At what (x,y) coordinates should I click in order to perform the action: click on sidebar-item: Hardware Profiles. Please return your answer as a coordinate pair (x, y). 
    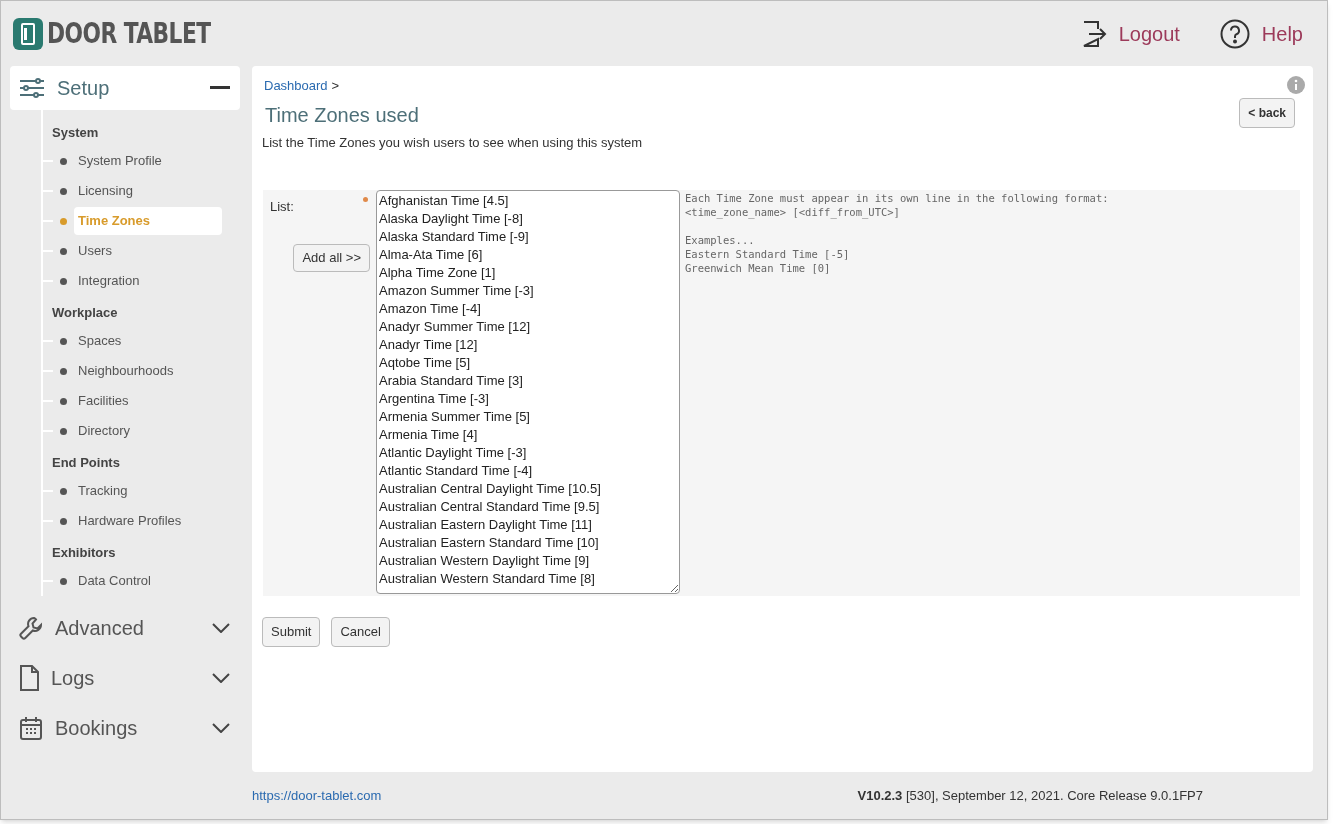
    Looking at the image, I should click on (148, 521).